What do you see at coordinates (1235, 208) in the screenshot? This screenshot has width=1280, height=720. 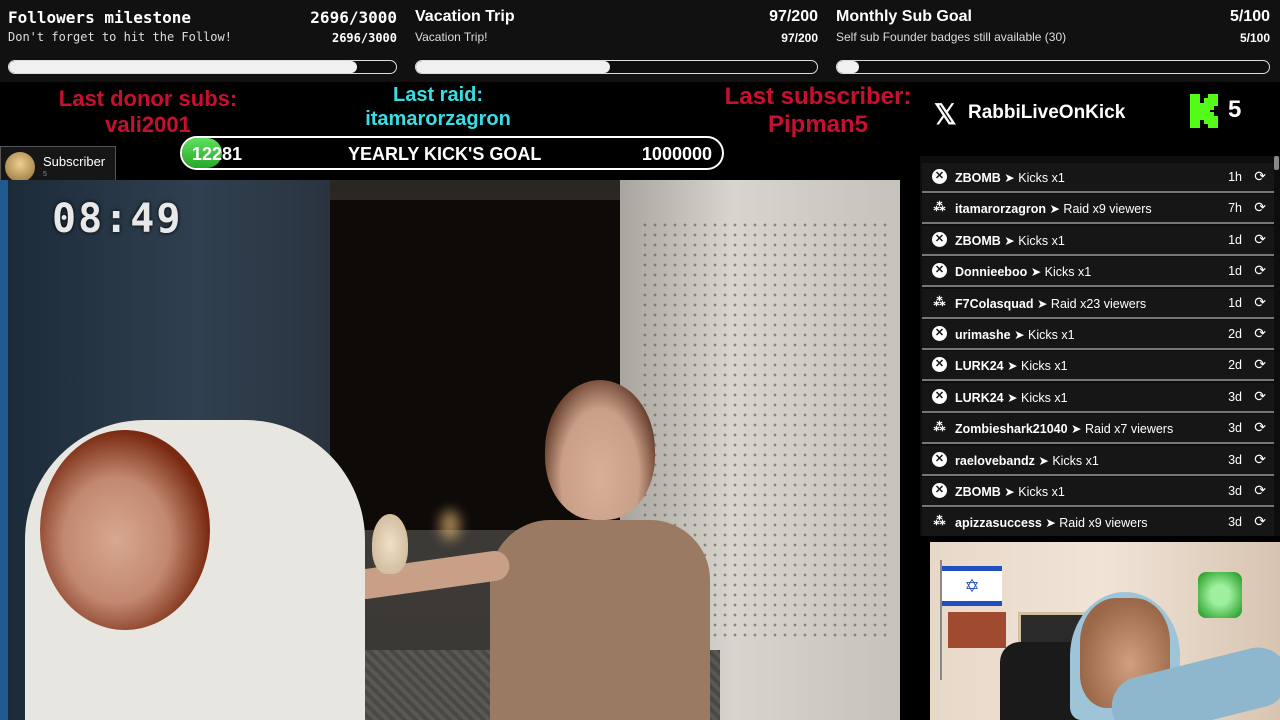 I see `feed-time: 7h` at bounding box center [1235, 208].